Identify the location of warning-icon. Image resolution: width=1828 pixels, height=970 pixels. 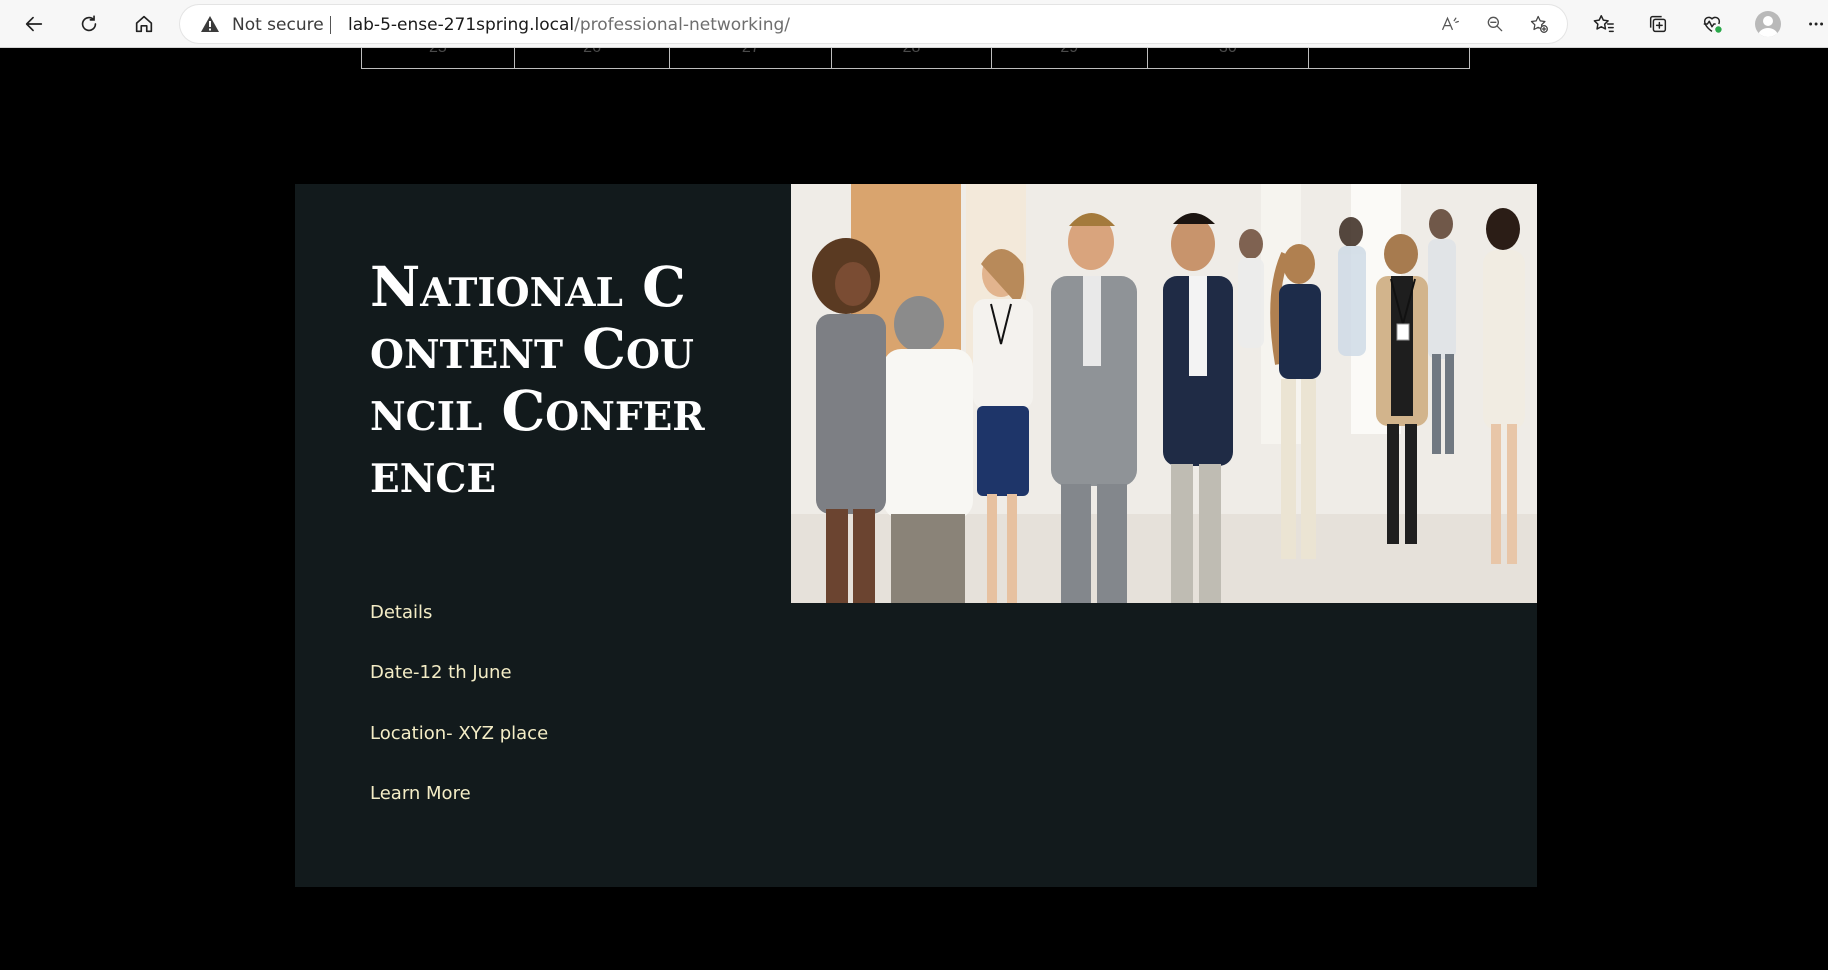
(210, 24).